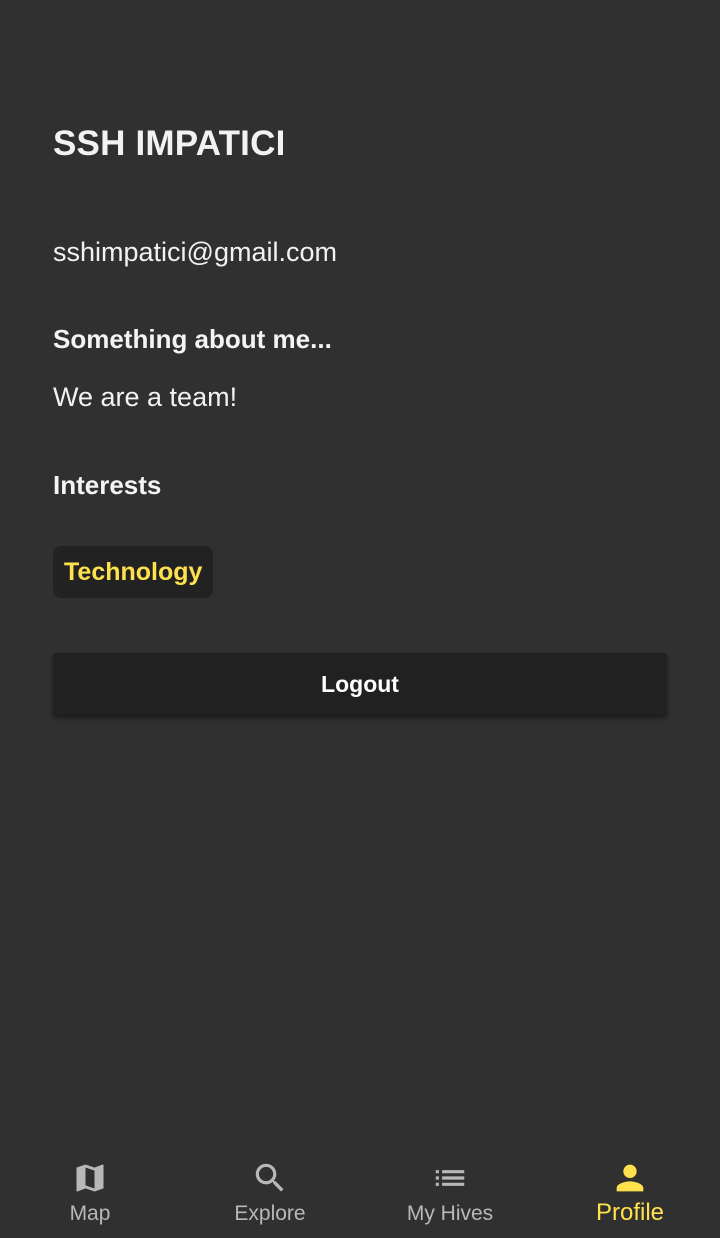  Describe the element at coordinates (450, 1213) in the screenshot. I see `nav-label-my-hives: My Hives` at that location.